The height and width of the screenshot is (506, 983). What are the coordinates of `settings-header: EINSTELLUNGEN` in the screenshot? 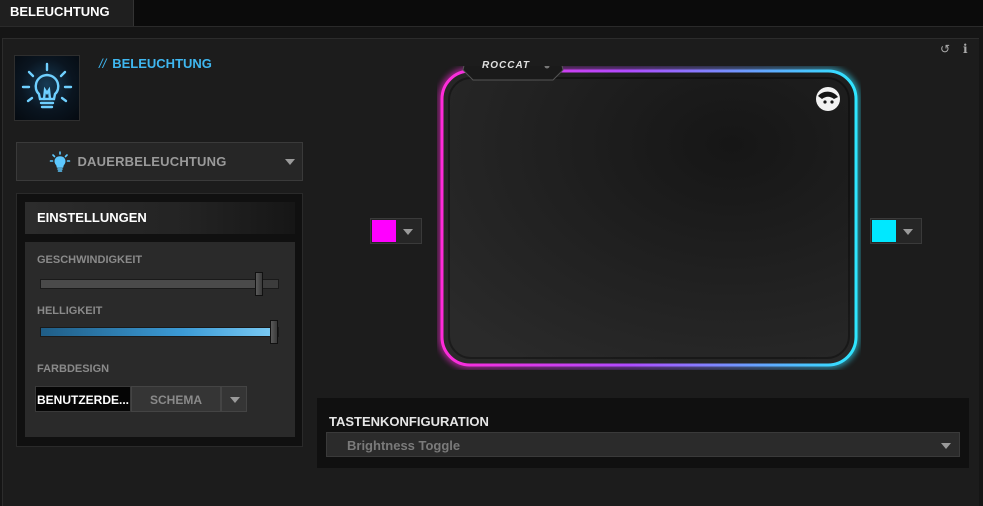 It's located at (160, 218).